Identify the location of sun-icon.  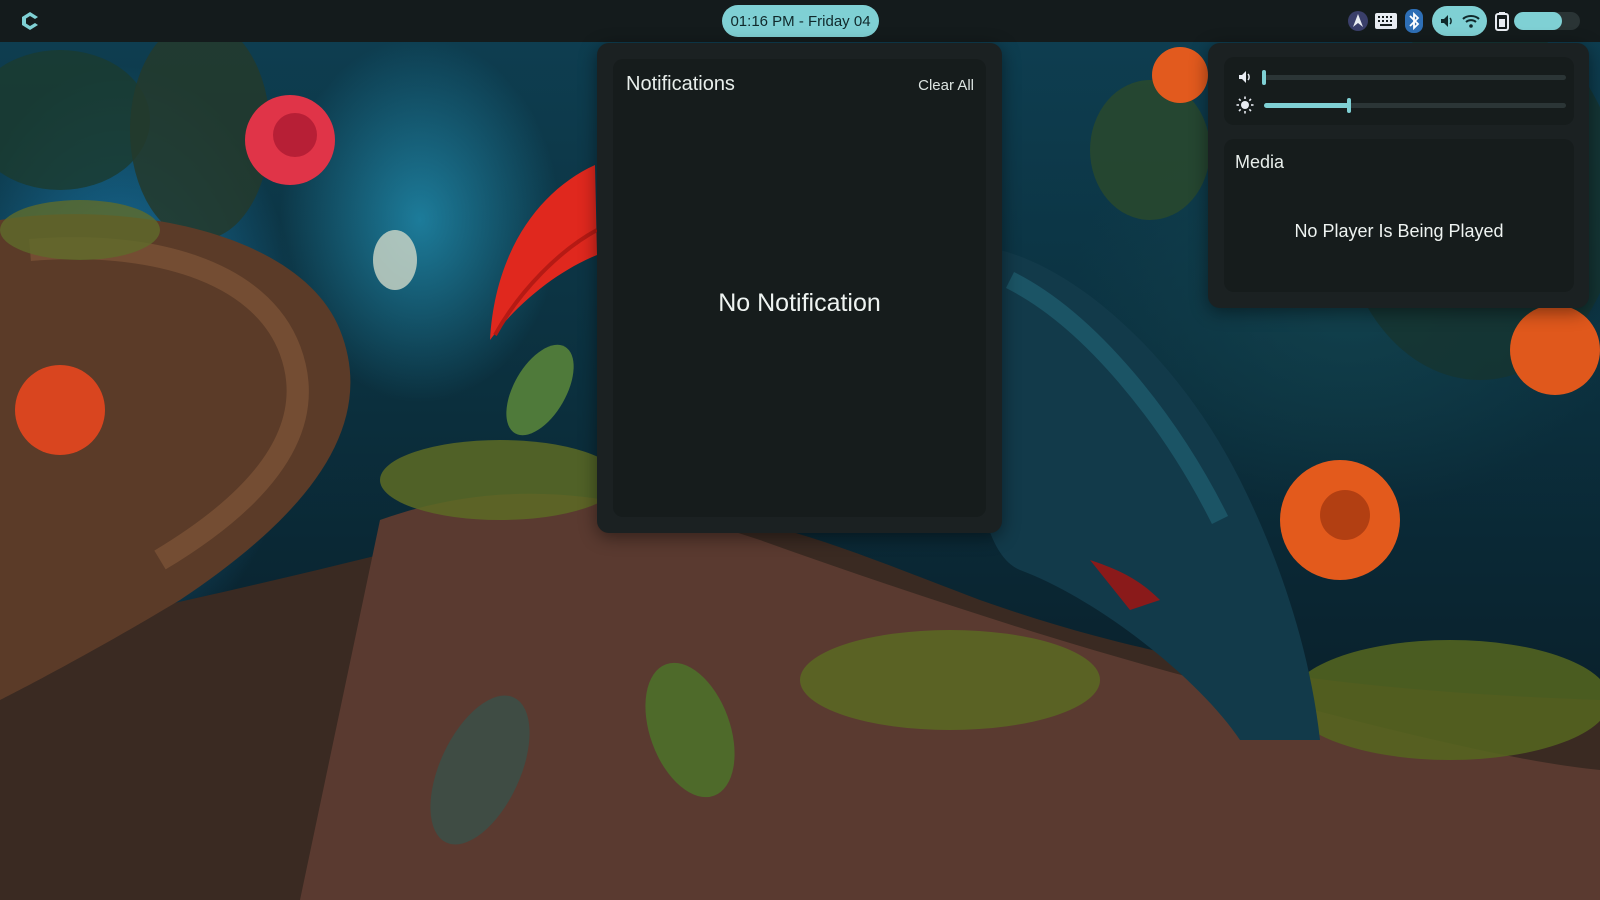
(1245, 105).